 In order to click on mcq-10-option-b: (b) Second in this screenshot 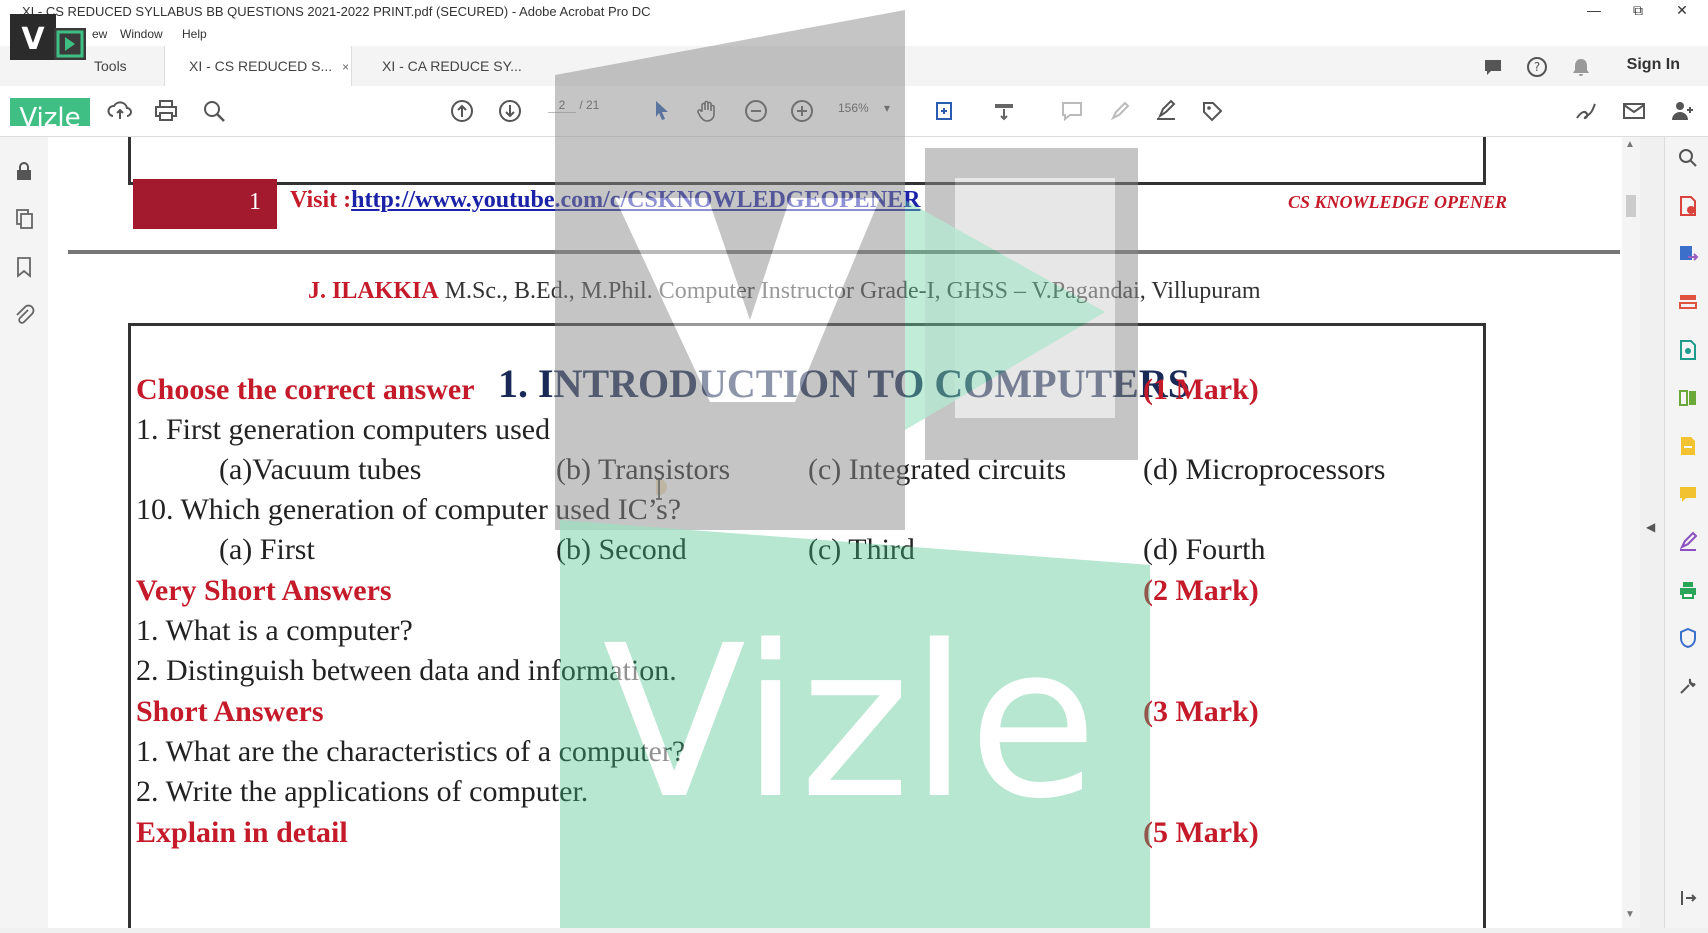, I will do `click(621, 549)`.